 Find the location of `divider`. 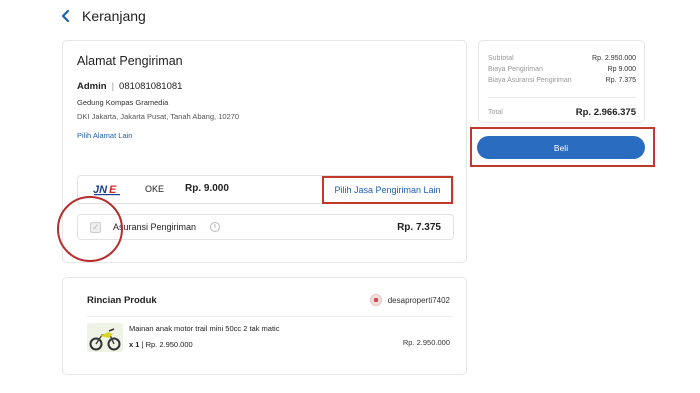

divider is located at coordinates (270, 316).